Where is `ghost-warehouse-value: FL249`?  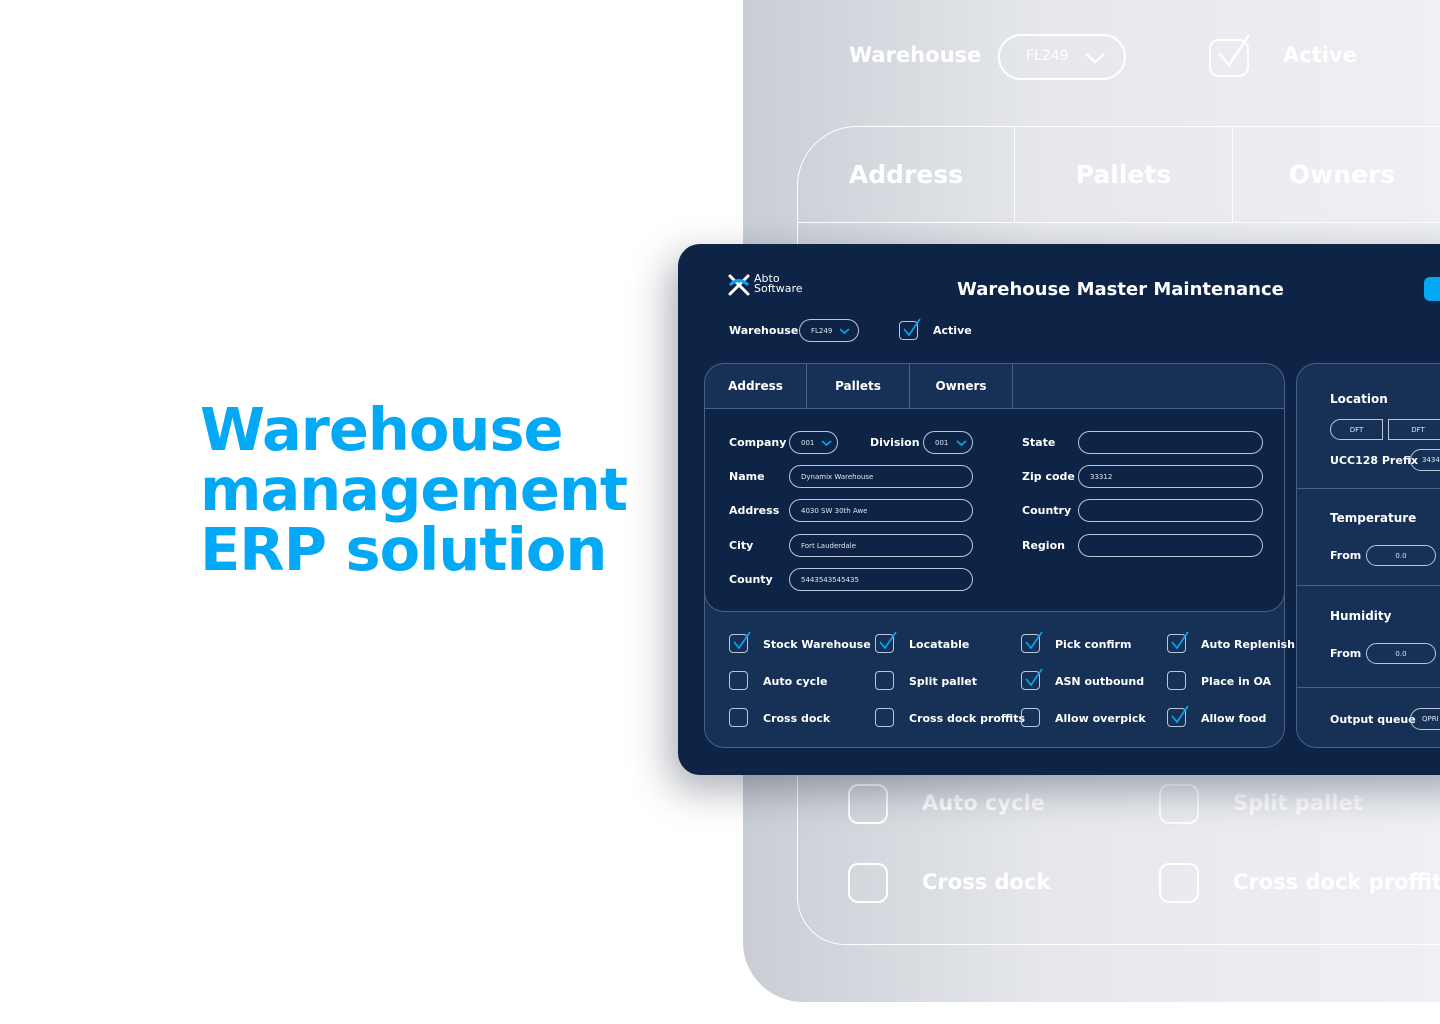
ghost-warehouse-value: FL249 is located at coordinates (1047, 56).